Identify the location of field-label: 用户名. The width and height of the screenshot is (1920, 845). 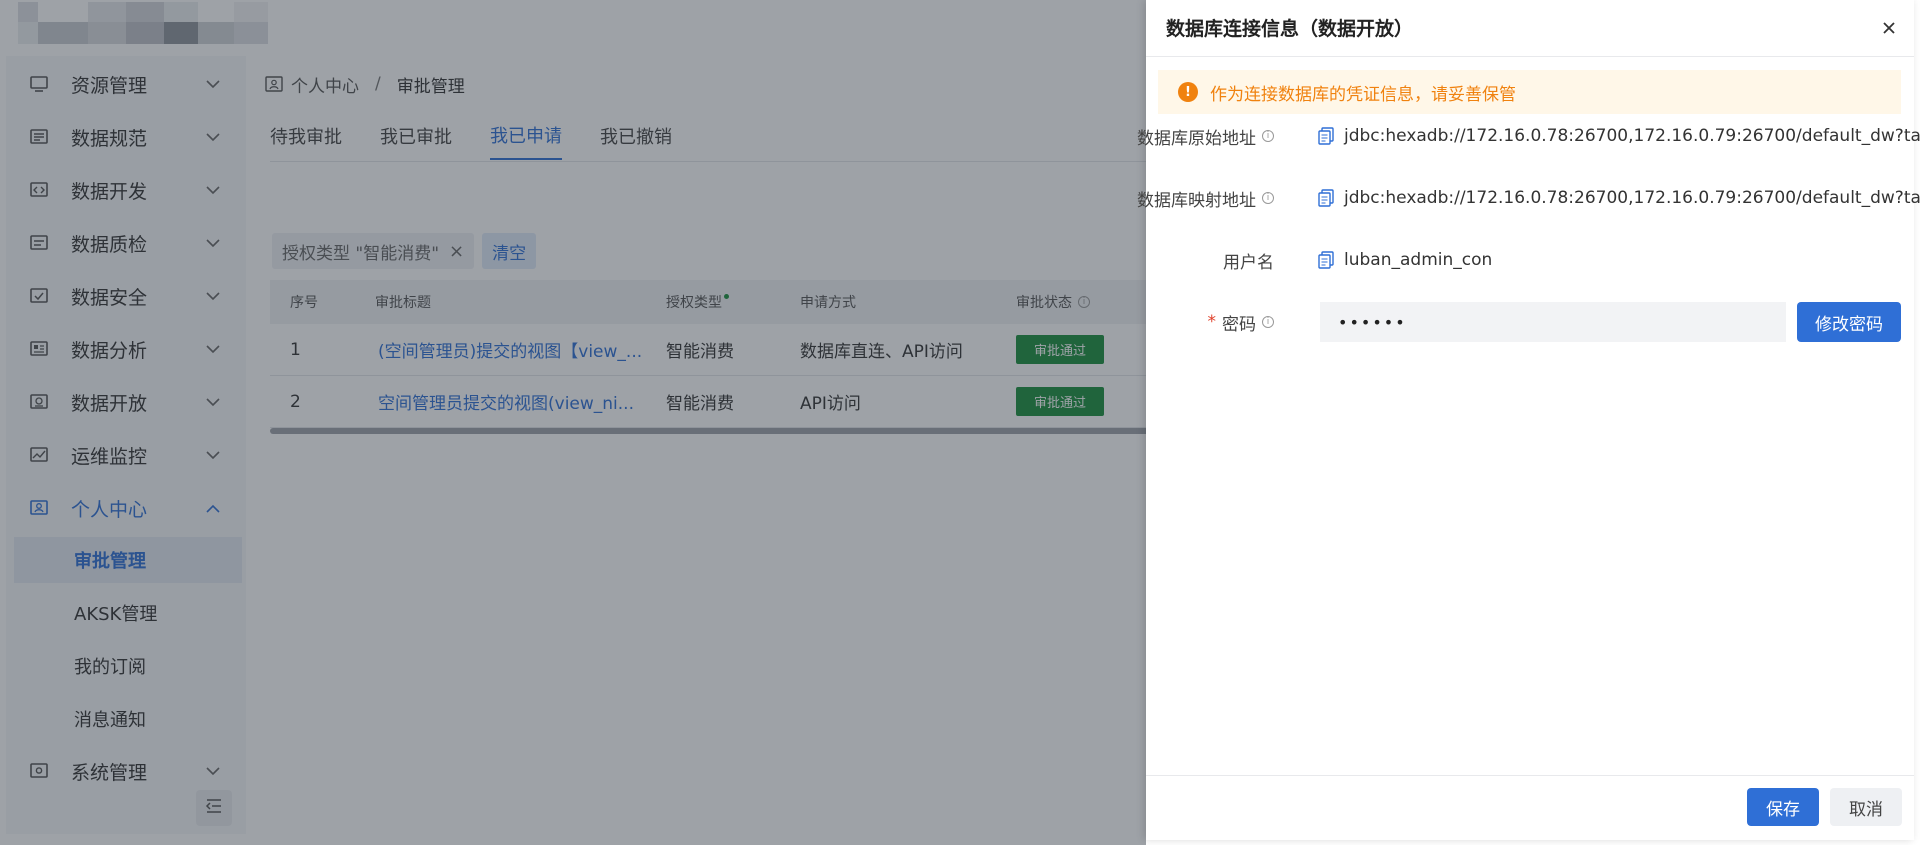
(1248, 262).